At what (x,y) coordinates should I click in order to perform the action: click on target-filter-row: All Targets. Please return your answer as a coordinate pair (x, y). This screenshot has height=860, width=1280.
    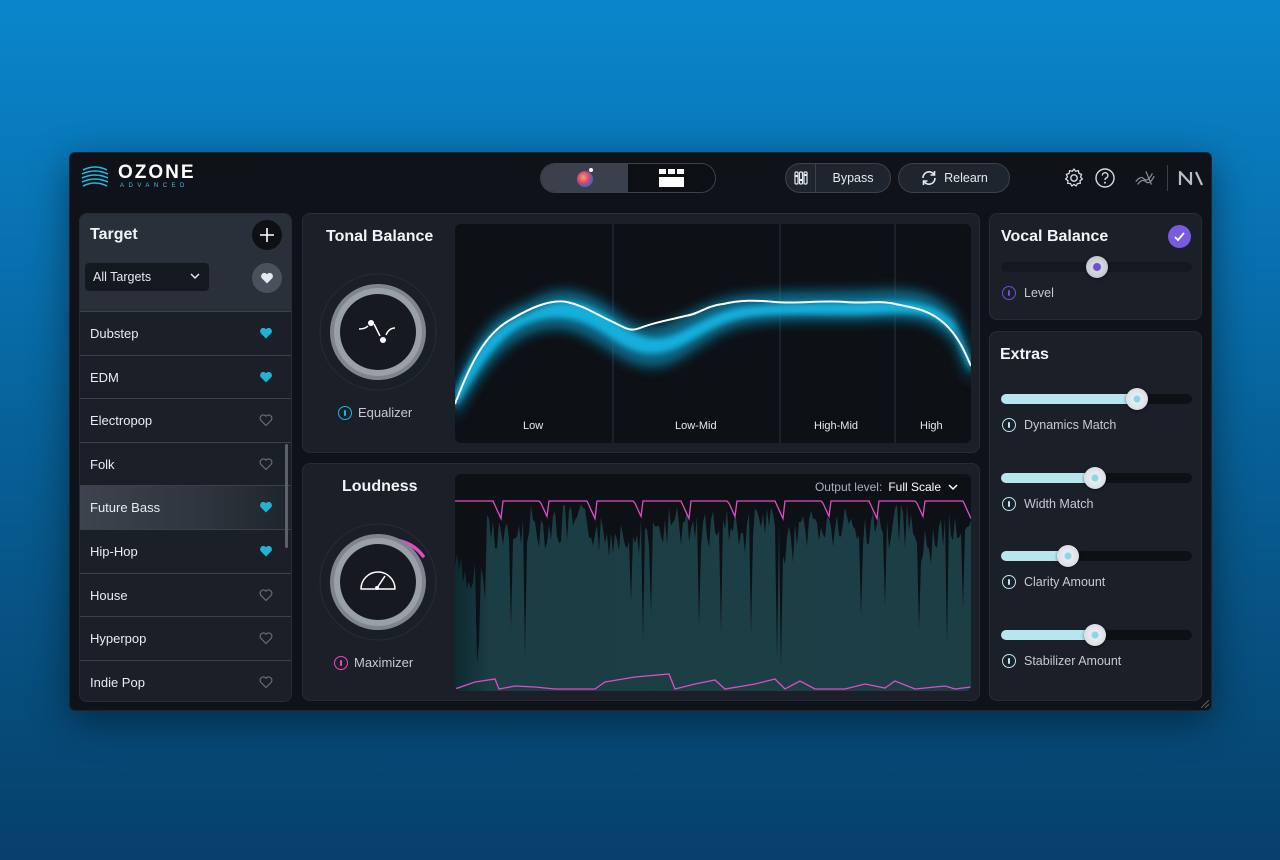
    Looking at the image, I should click on (185, 285).